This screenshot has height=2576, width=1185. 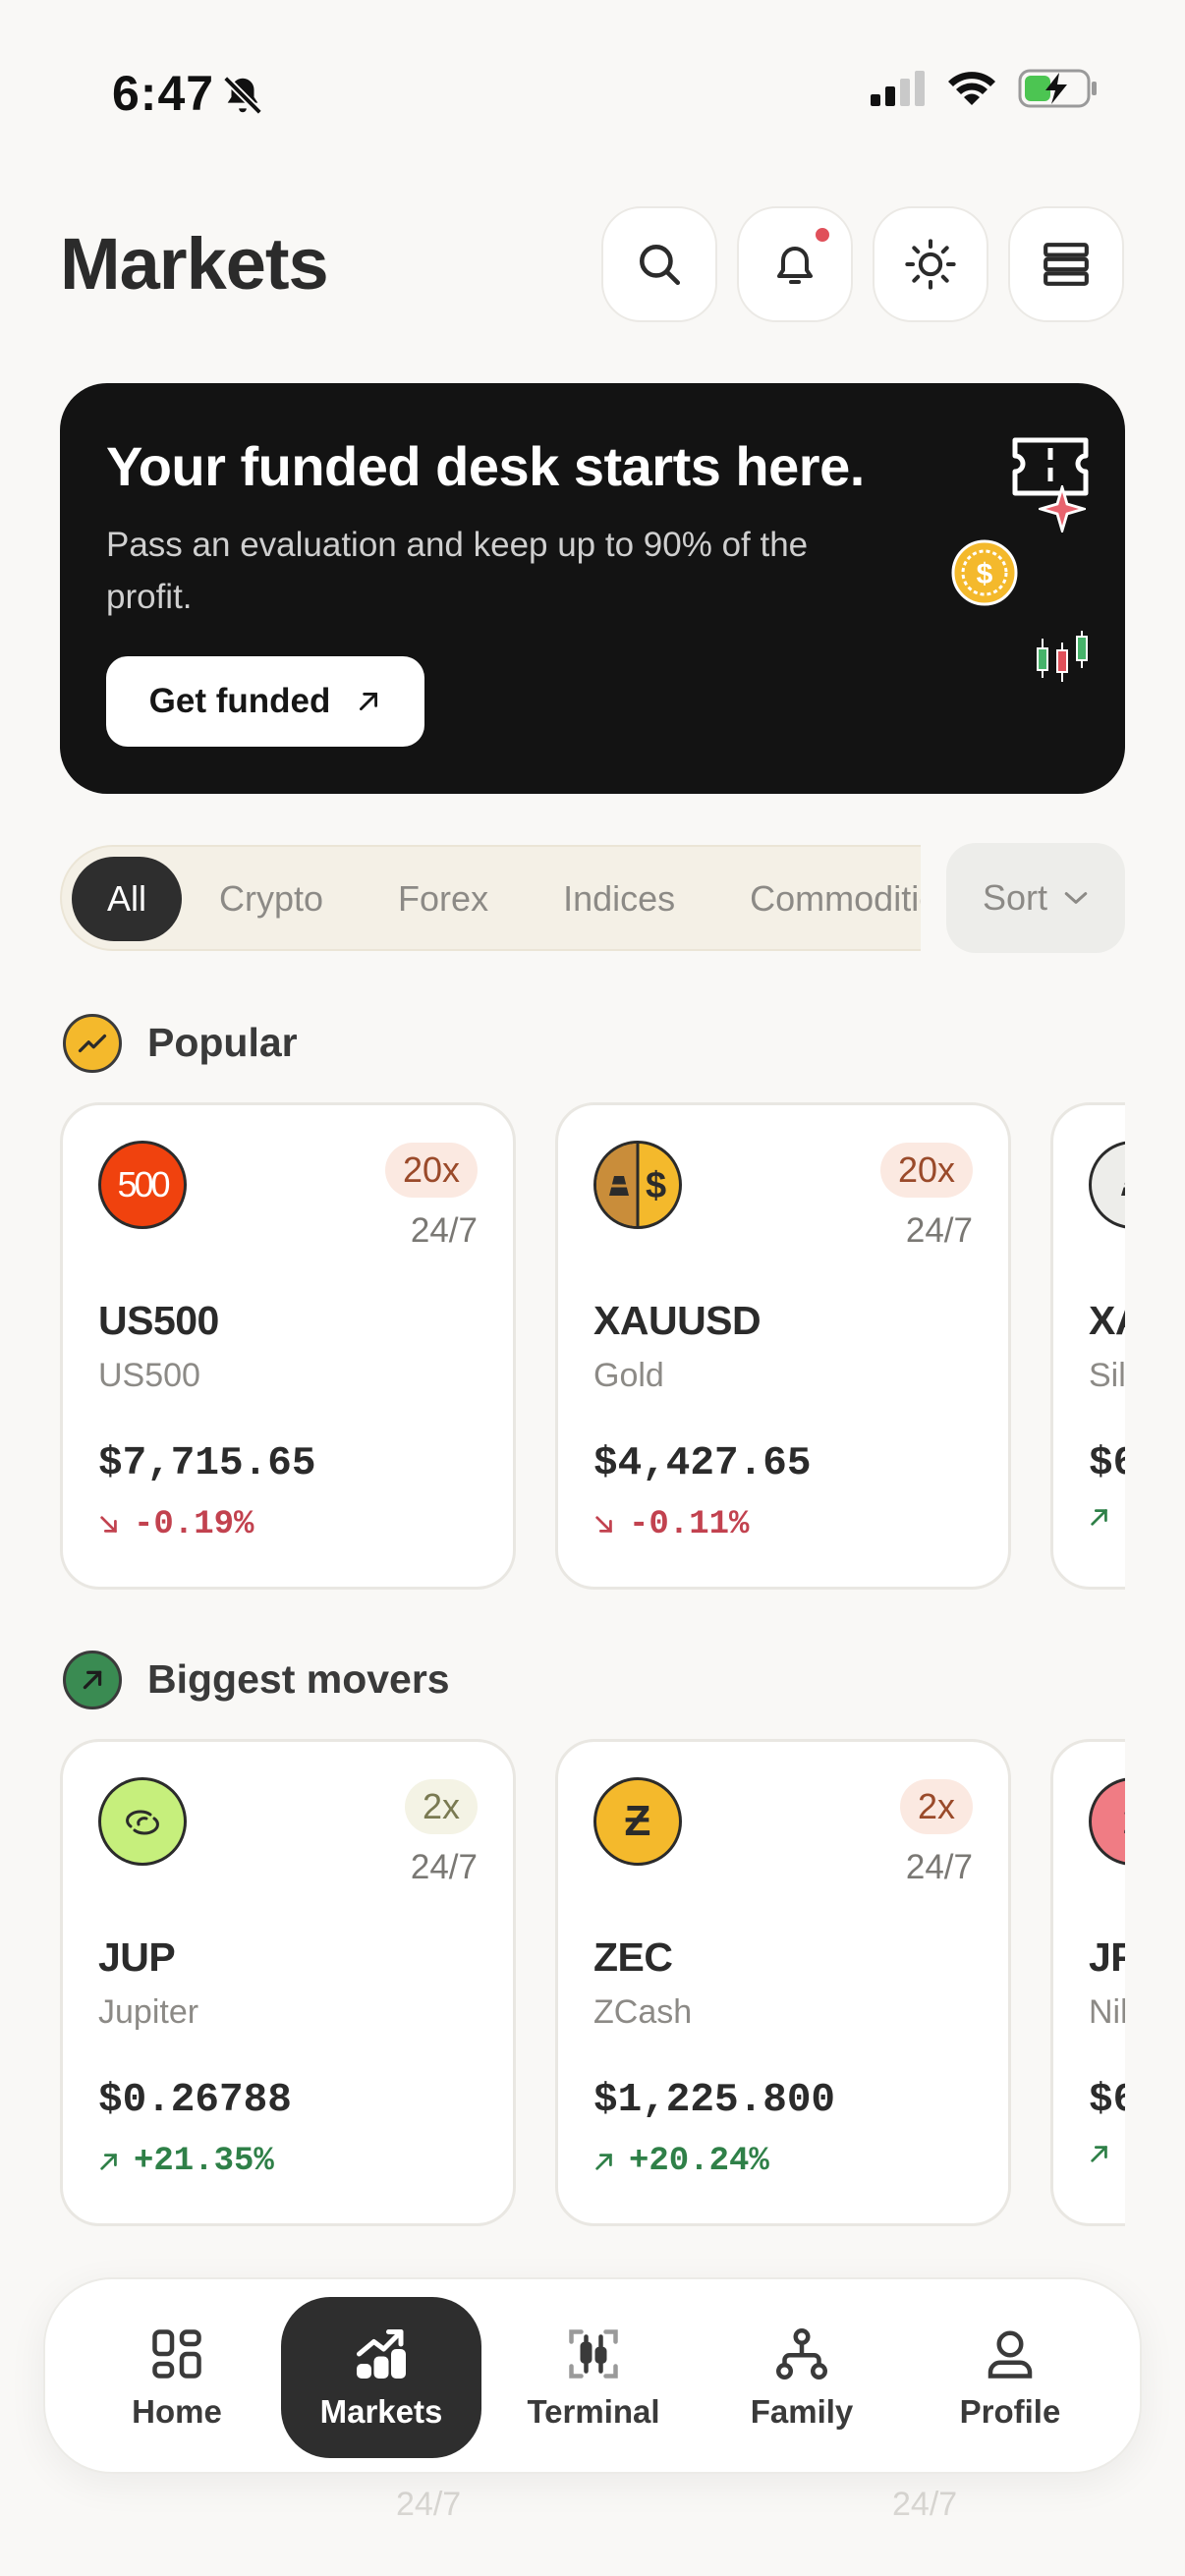 What do you see at coordinates (817, 899) in the screenshot?
I see `tab-commodities: Commodities` at bounding box center [817, 899].